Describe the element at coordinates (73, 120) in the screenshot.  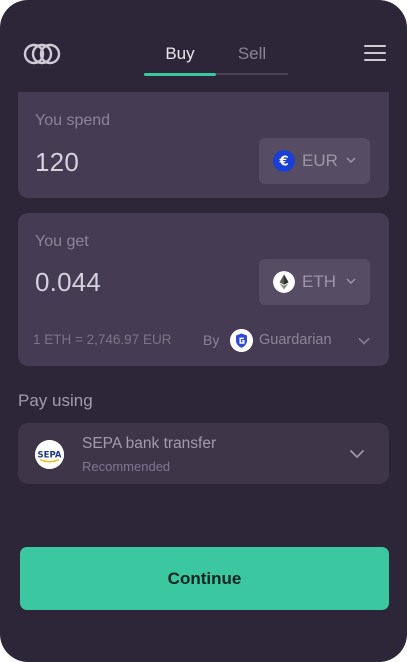
I see `spend-label: You spend` at that location.